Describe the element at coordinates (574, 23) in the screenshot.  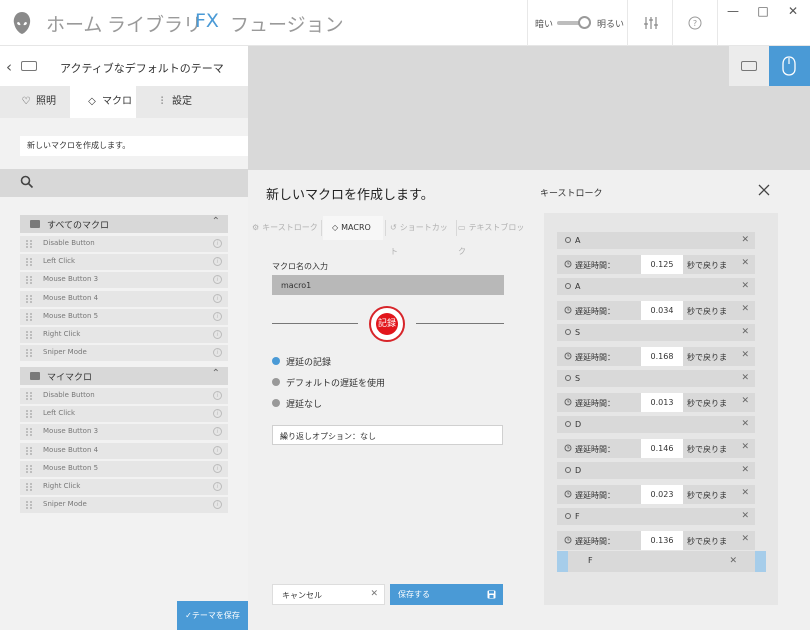
I see `brightness-slider` at that location.